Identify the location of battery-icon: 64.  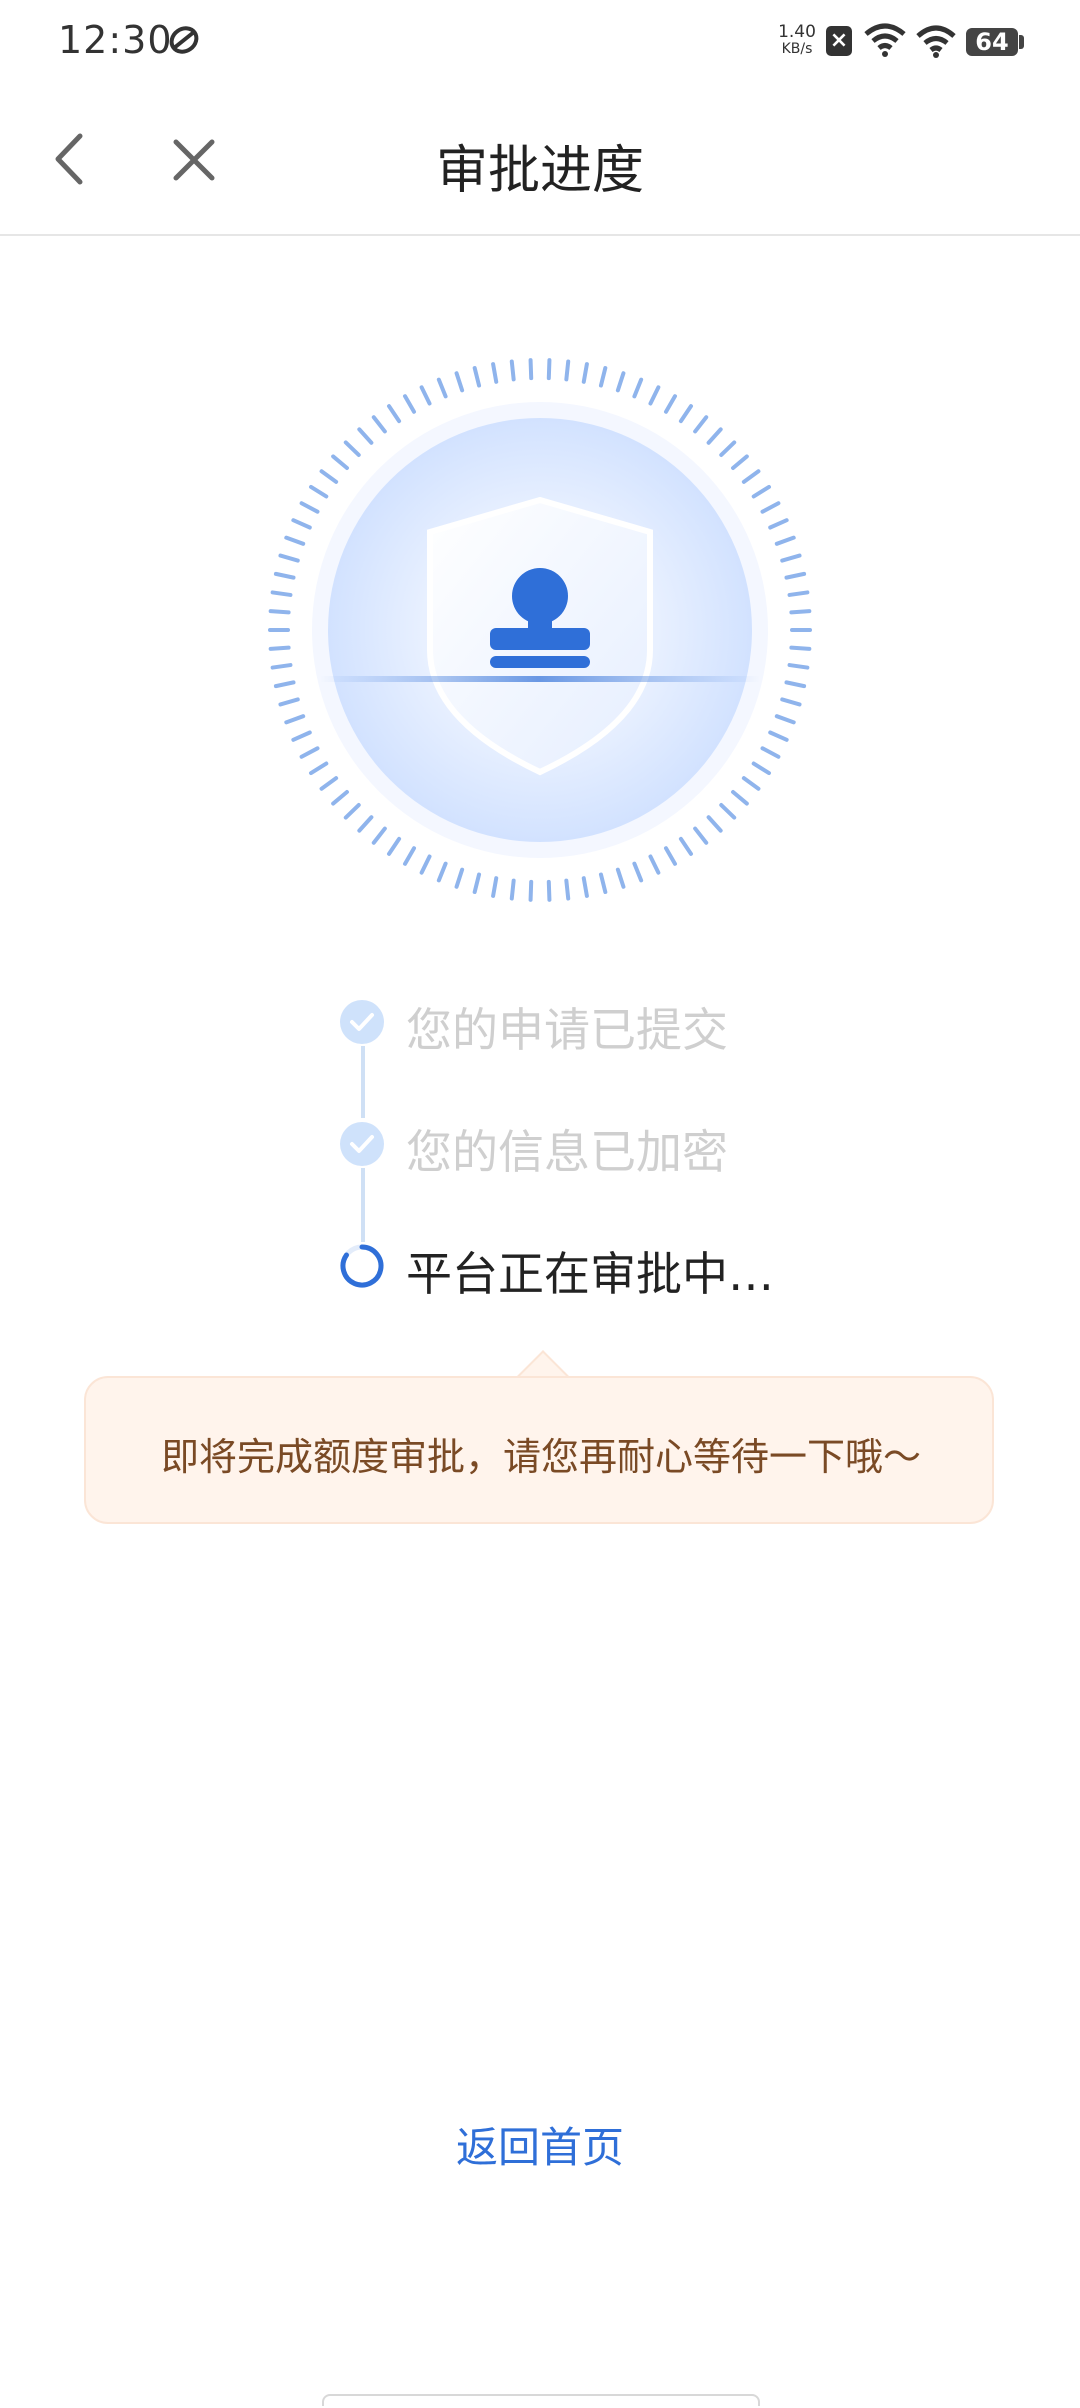
(992, 42).